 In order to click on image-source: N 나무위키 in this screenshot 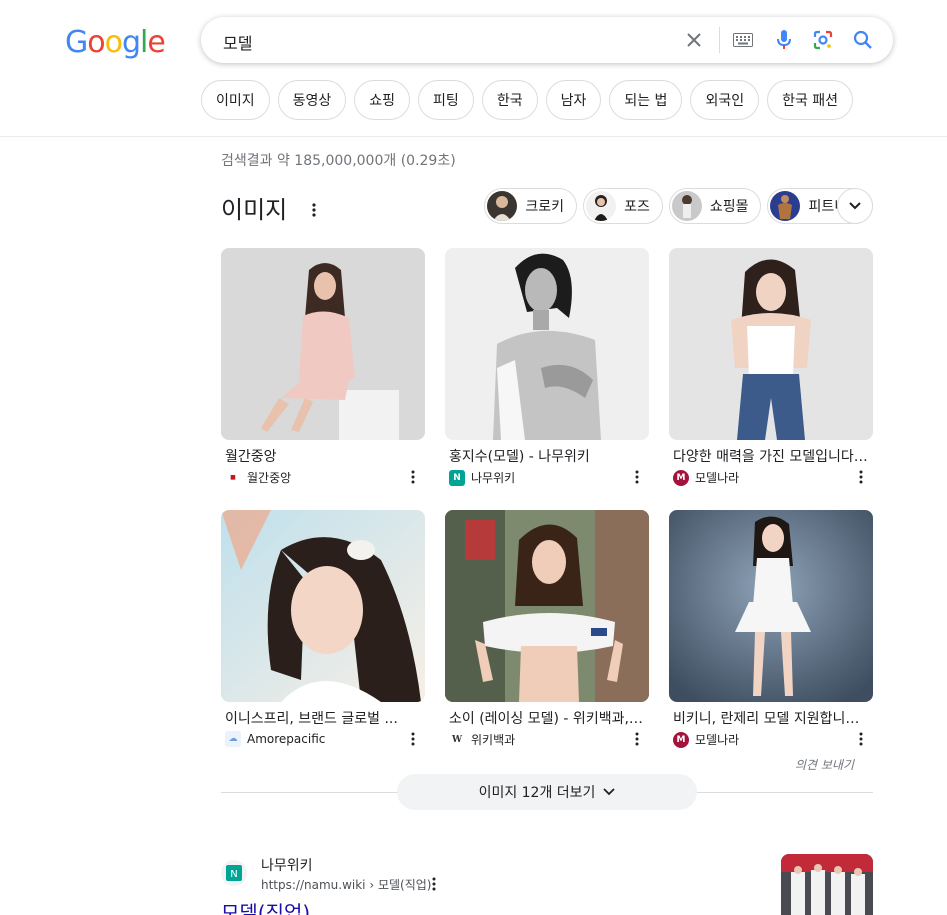, I will do `click(482, 477)`.